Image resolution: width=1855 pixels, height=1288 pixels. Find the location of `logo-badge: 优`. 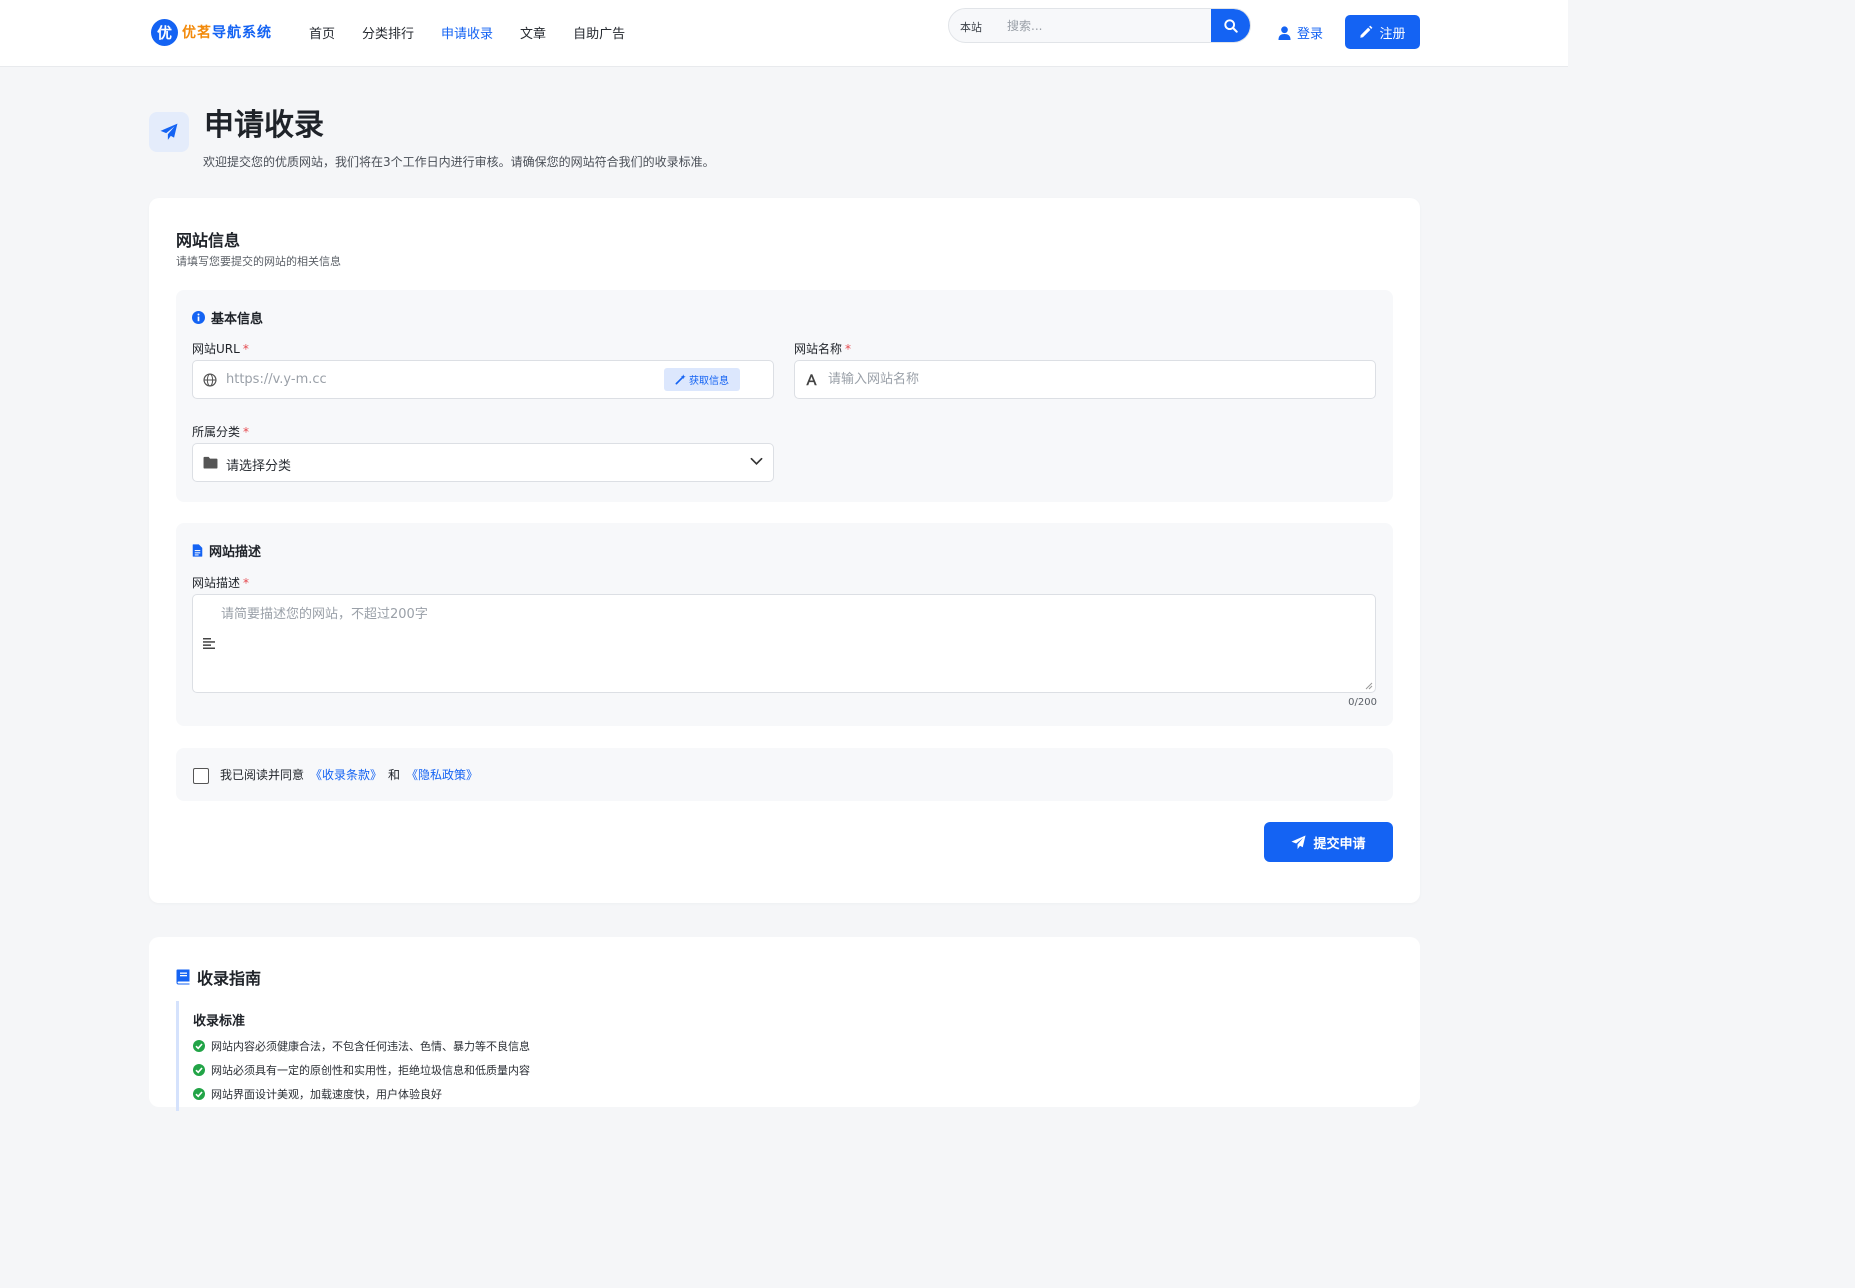

logo-badge: 优 is located at coordinates (164, 32).